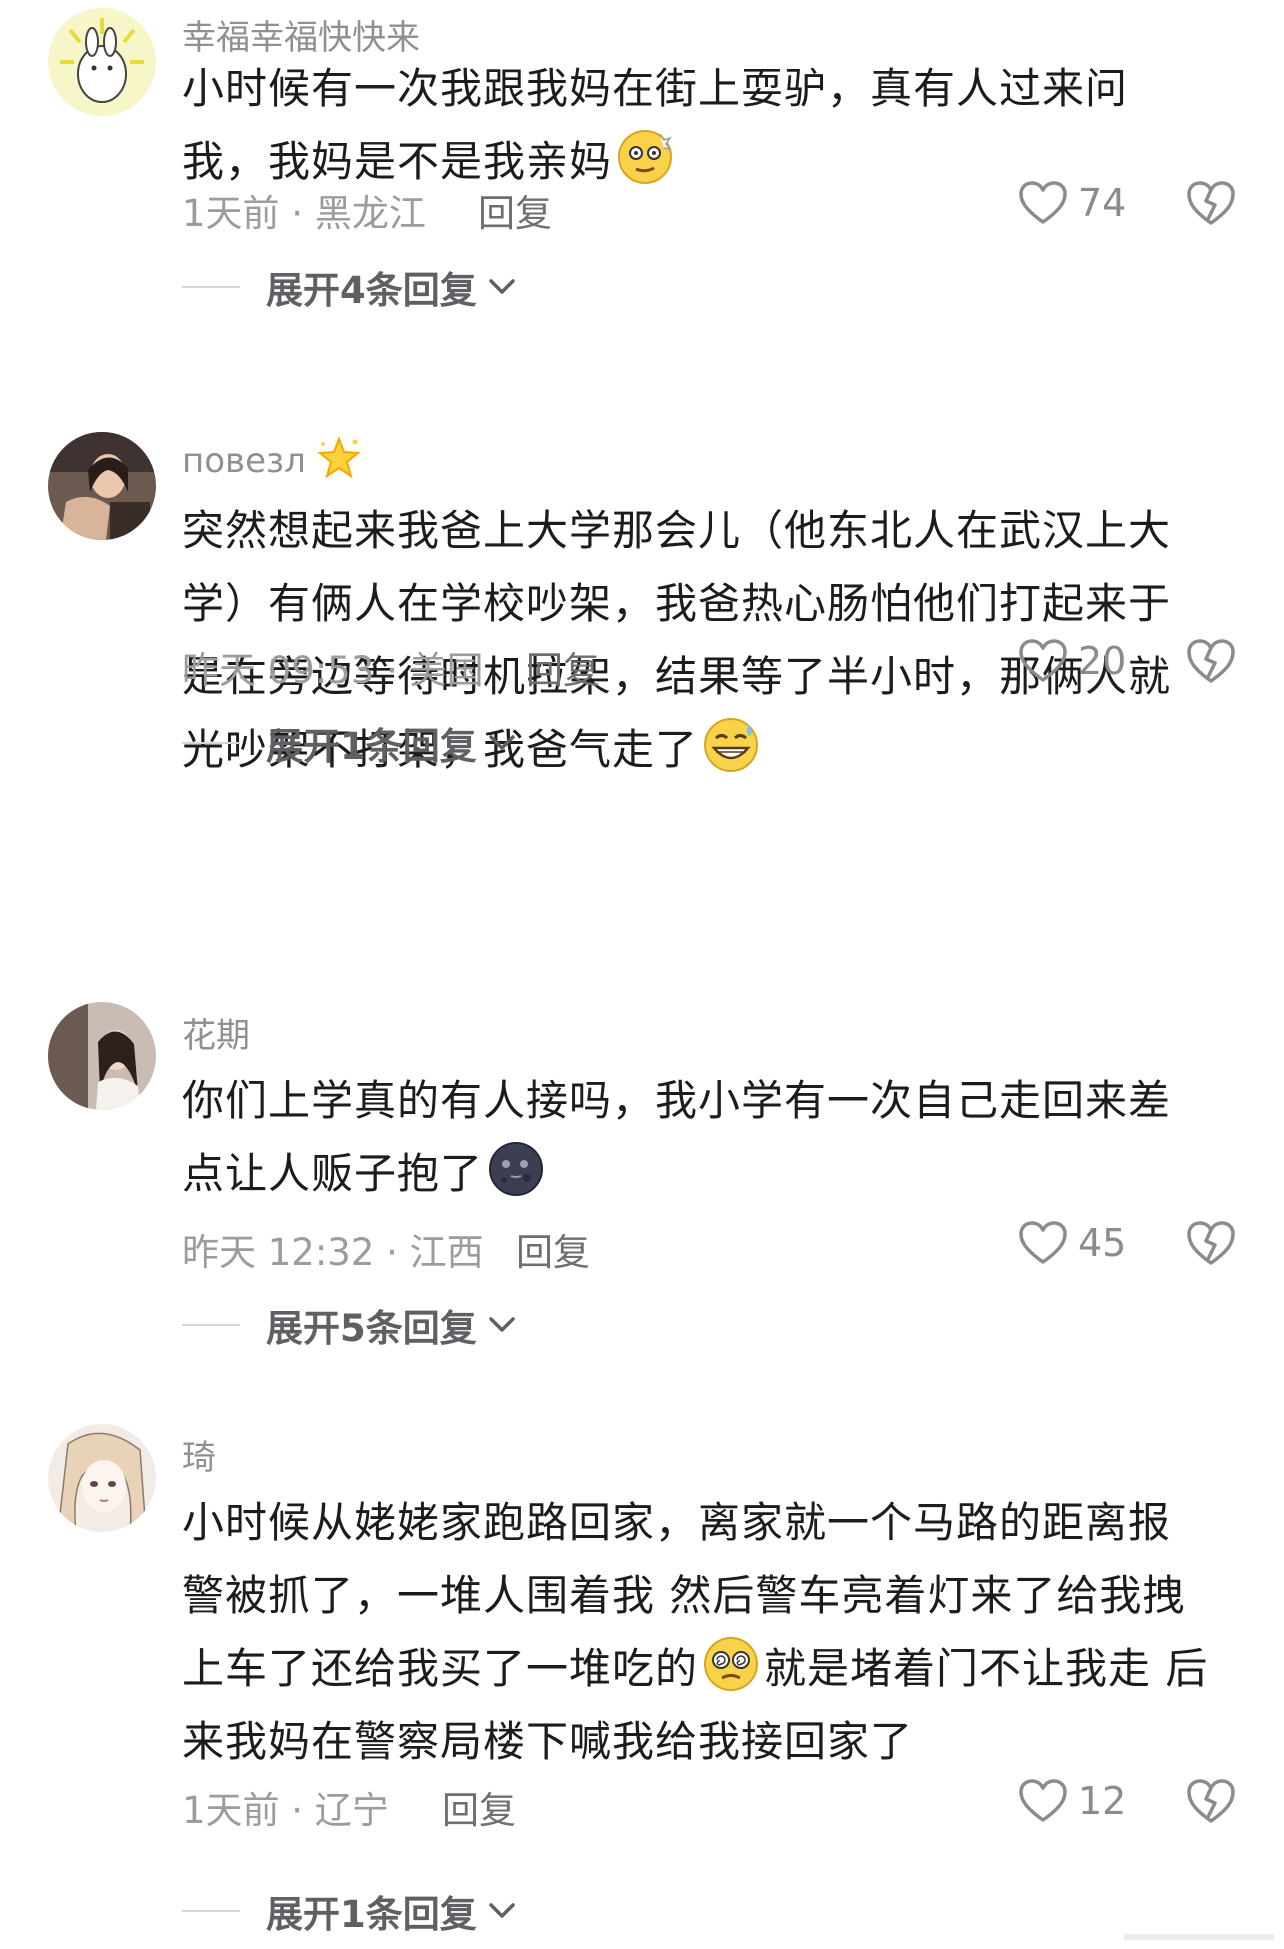 The width and height of the screenshot is (1284, 1949). I want to click on like-count: 12, so click(1102, 1801).